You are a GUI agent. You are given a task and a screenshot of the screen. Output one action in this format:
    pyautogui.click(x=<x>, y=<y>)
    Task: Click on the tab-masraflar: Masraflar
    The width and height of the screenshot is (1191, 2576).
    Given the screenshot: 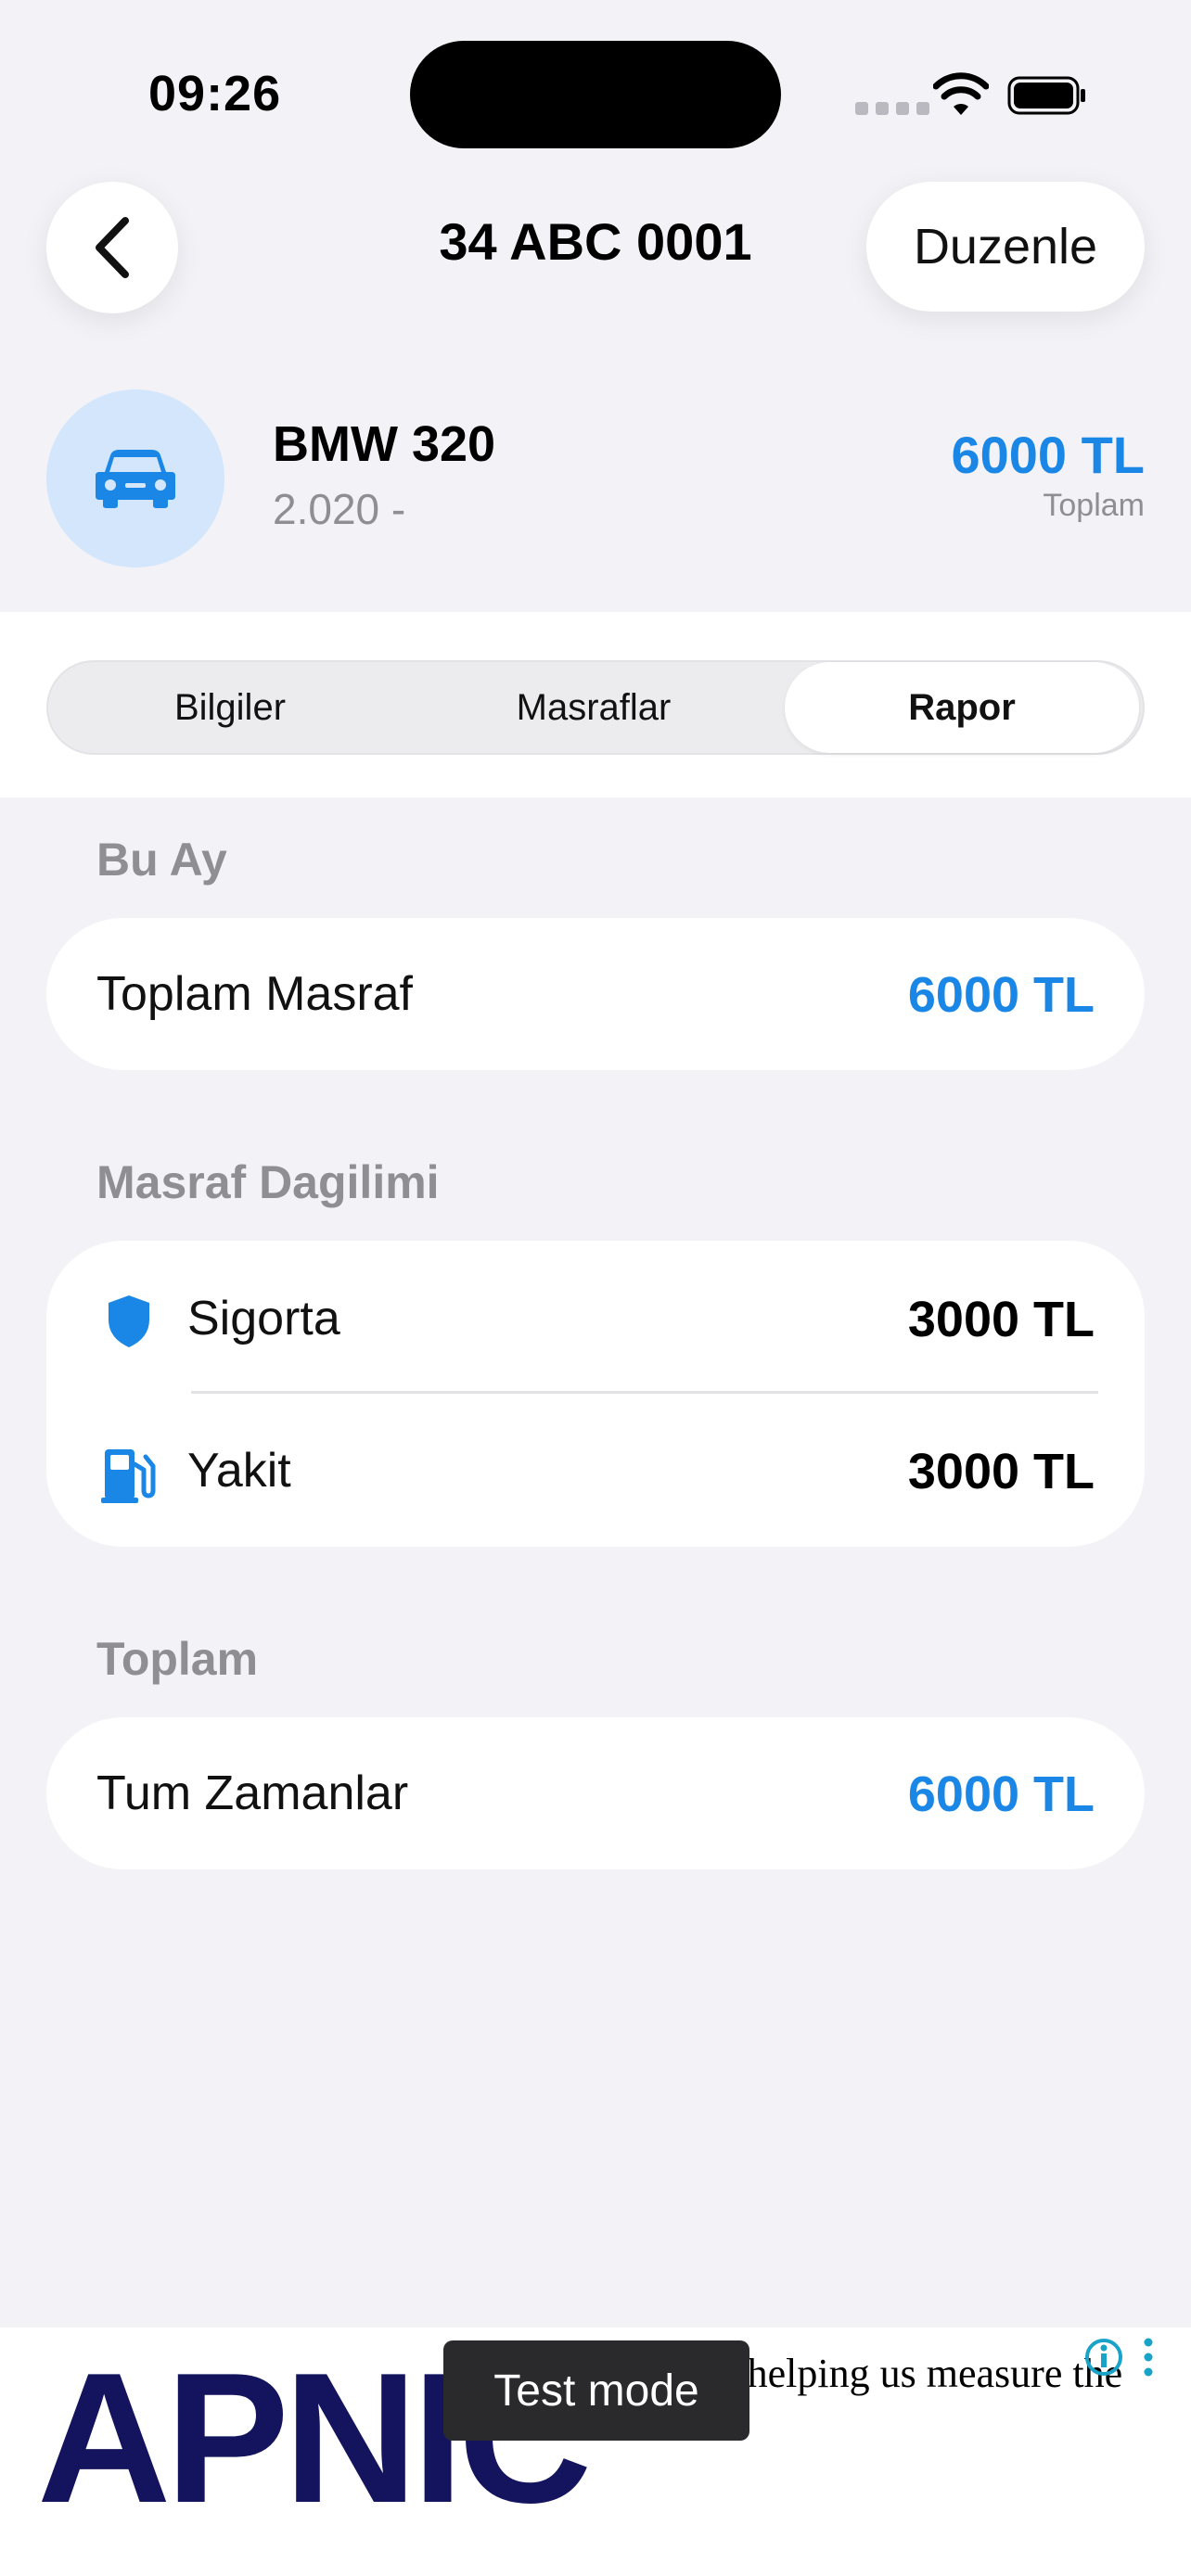 What is the action you would take?
    pyautogui.click(x=593, y=707)
    